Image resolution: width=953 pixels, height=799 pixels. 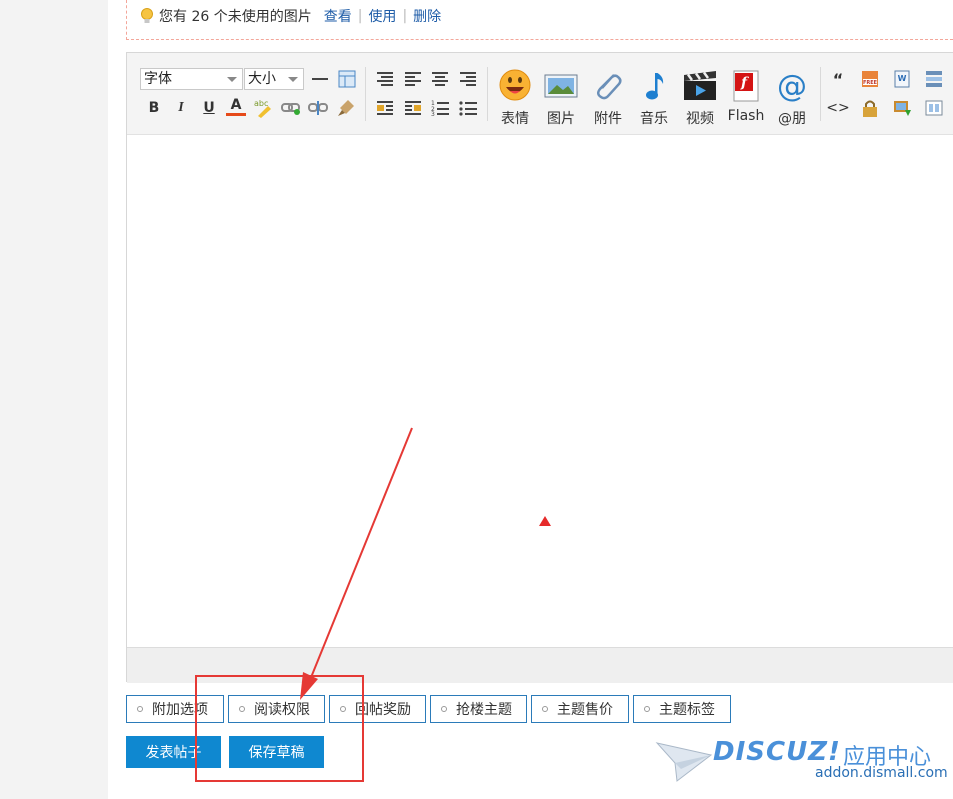 What do you see at coordinates (561, 86) in the screenshot?
I see `image-icon` at bounding box center [561, 86].